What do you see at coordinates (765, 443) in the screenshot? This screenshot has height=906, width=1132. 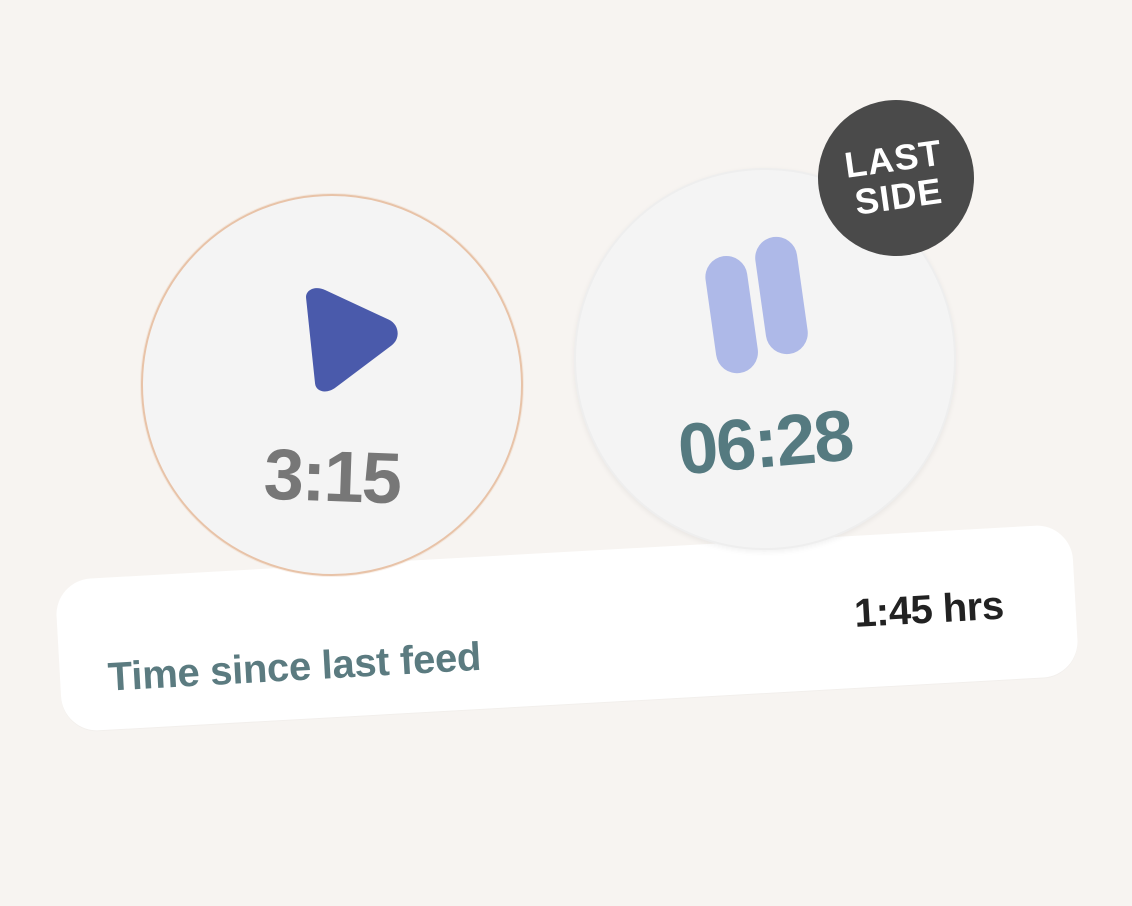 I see `right-timer-time: 06:28` at bounding box center [765, 443].